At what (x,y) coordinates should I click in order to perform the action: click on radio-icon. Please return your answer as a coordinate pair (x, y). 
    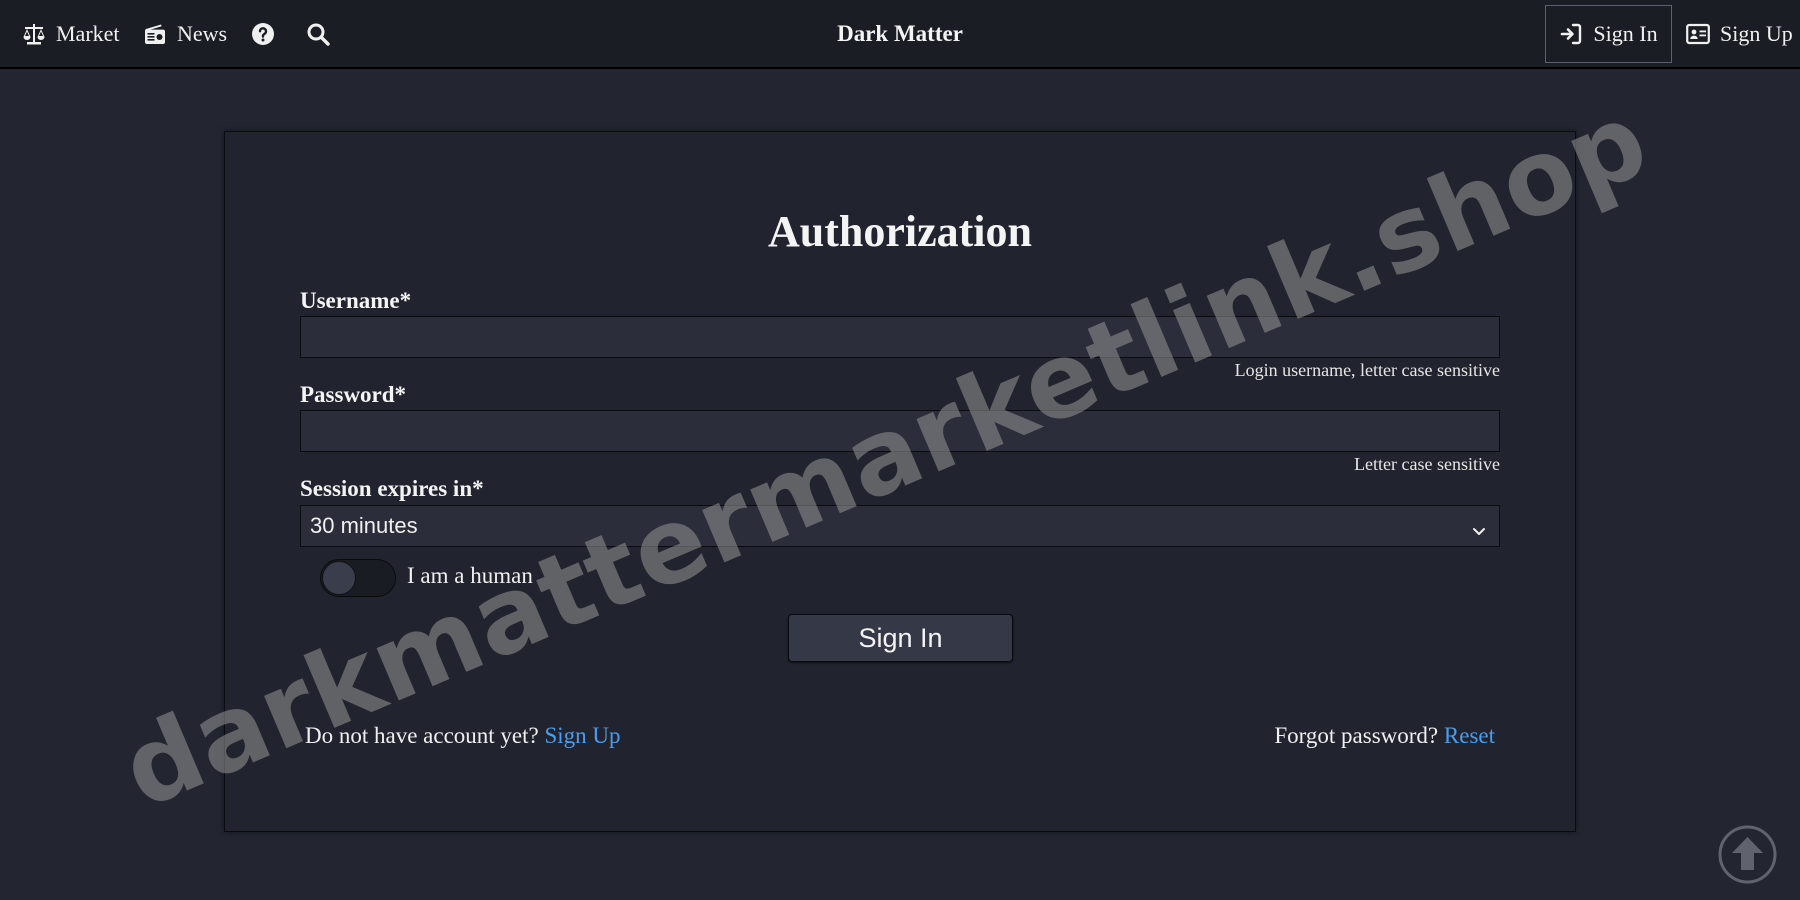
    Looking at the image, I should click on (155, 34).